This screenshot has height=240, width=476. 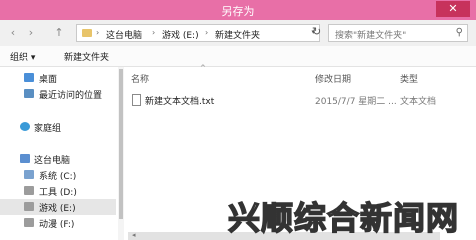 I want to click on scrollbar-thumb, so click(x=121, y=144).